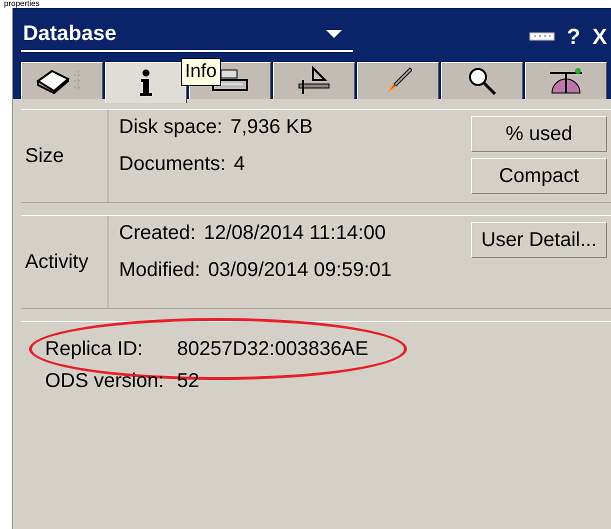  I want to click on scale-icon, so click(566, 81).